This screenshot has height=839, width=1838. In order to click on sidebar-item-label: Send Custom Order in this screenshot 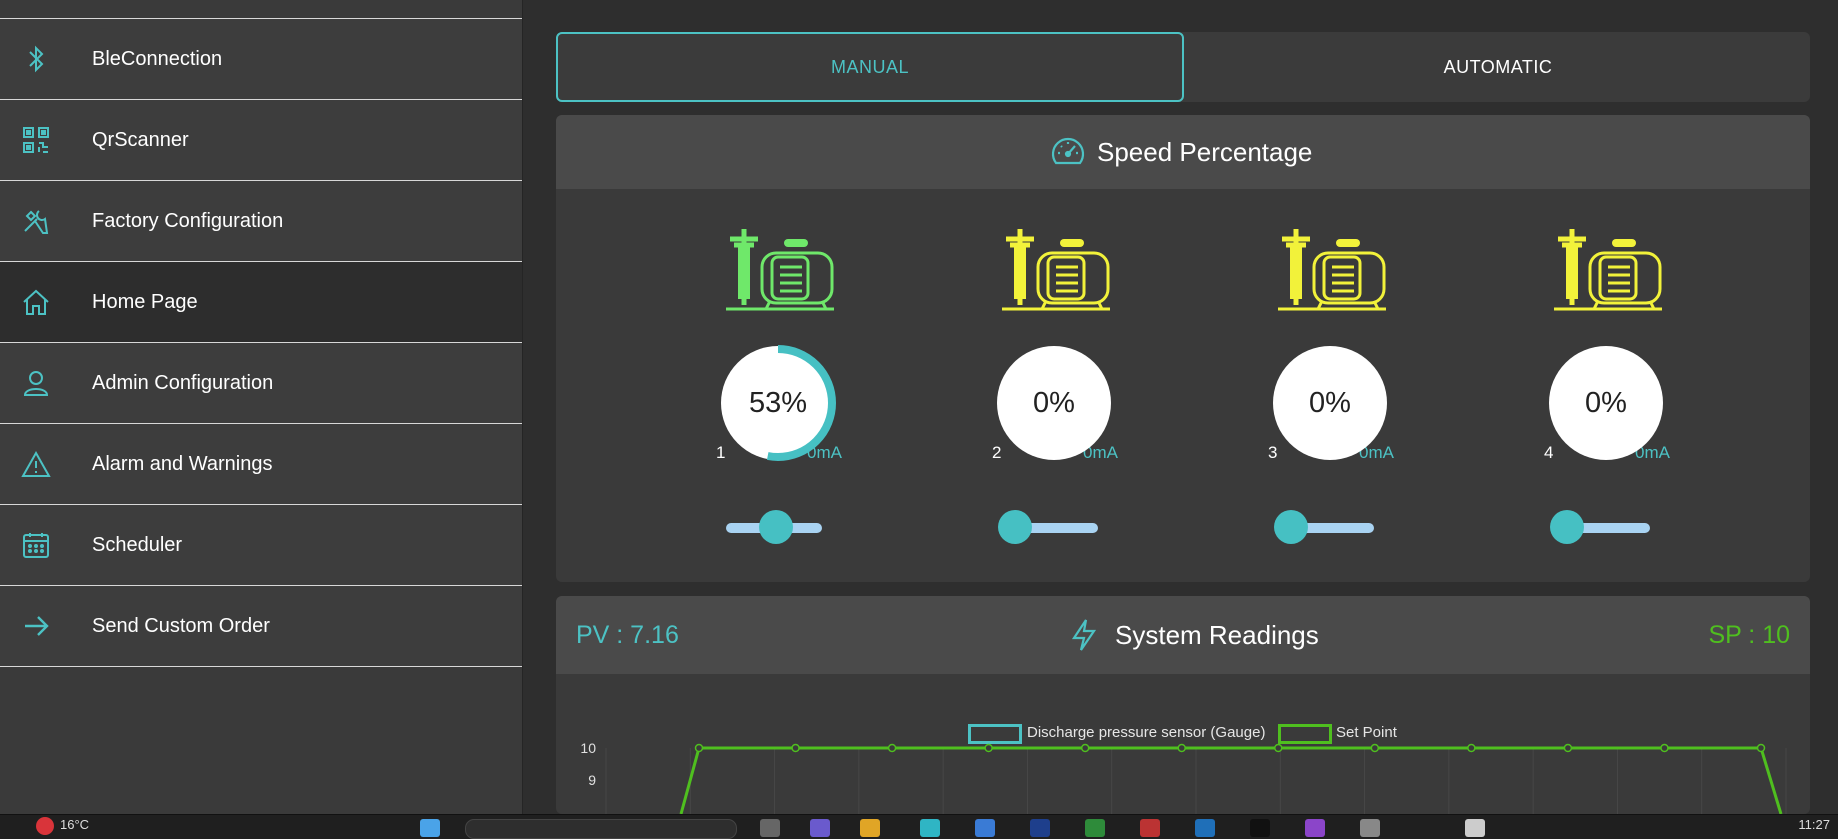, I will do `click(181, 625)`.